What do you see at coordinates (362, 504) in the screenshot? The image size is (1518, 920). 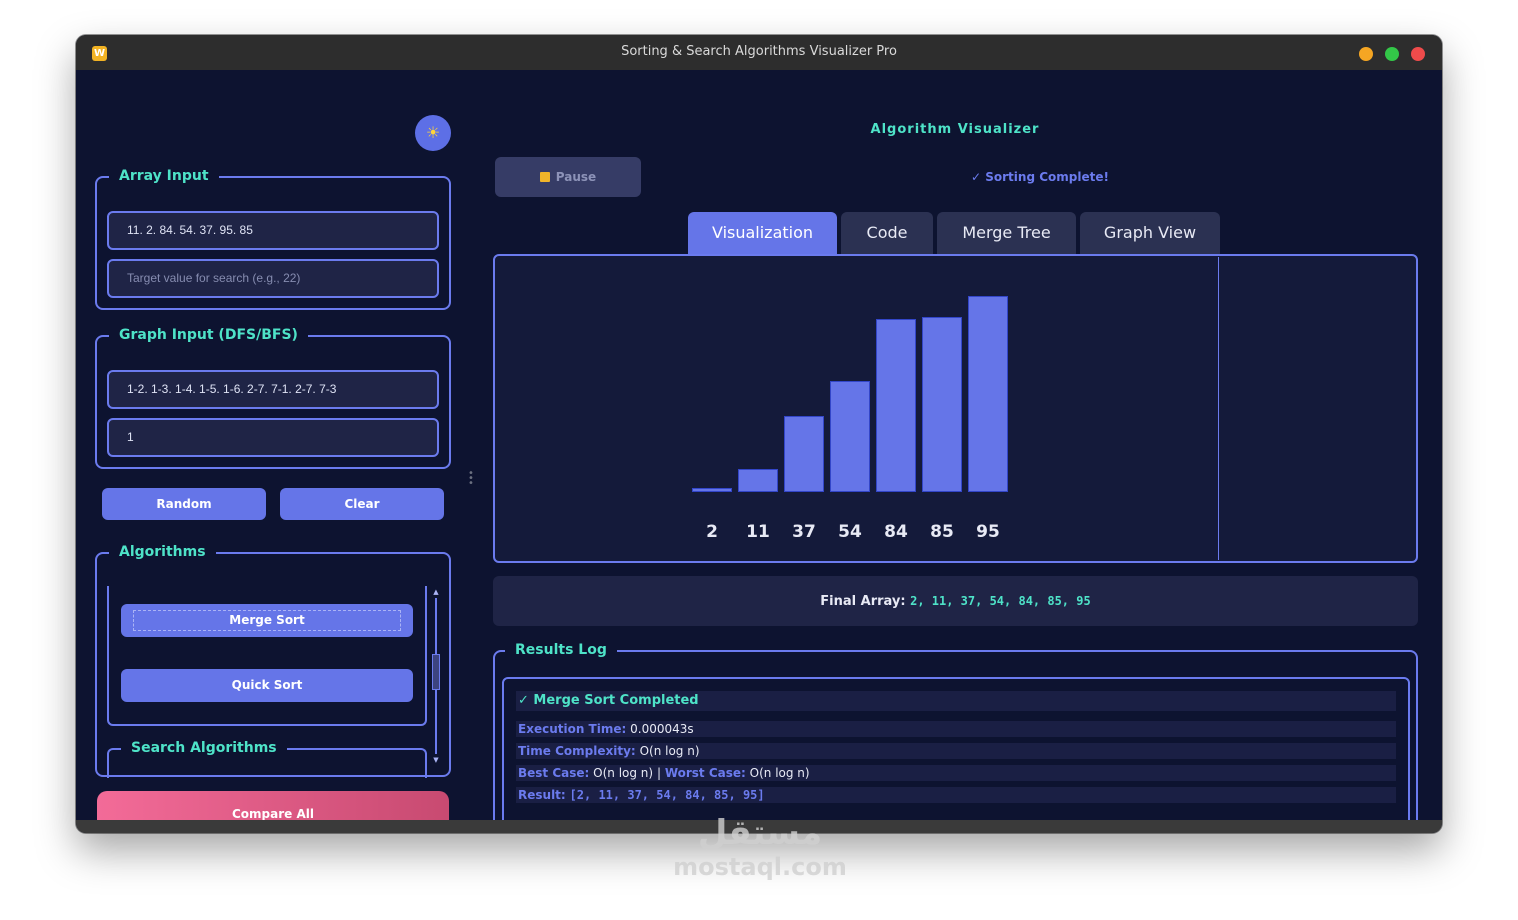 I see `clear-button: Clear` at bounding box center [362, 504].